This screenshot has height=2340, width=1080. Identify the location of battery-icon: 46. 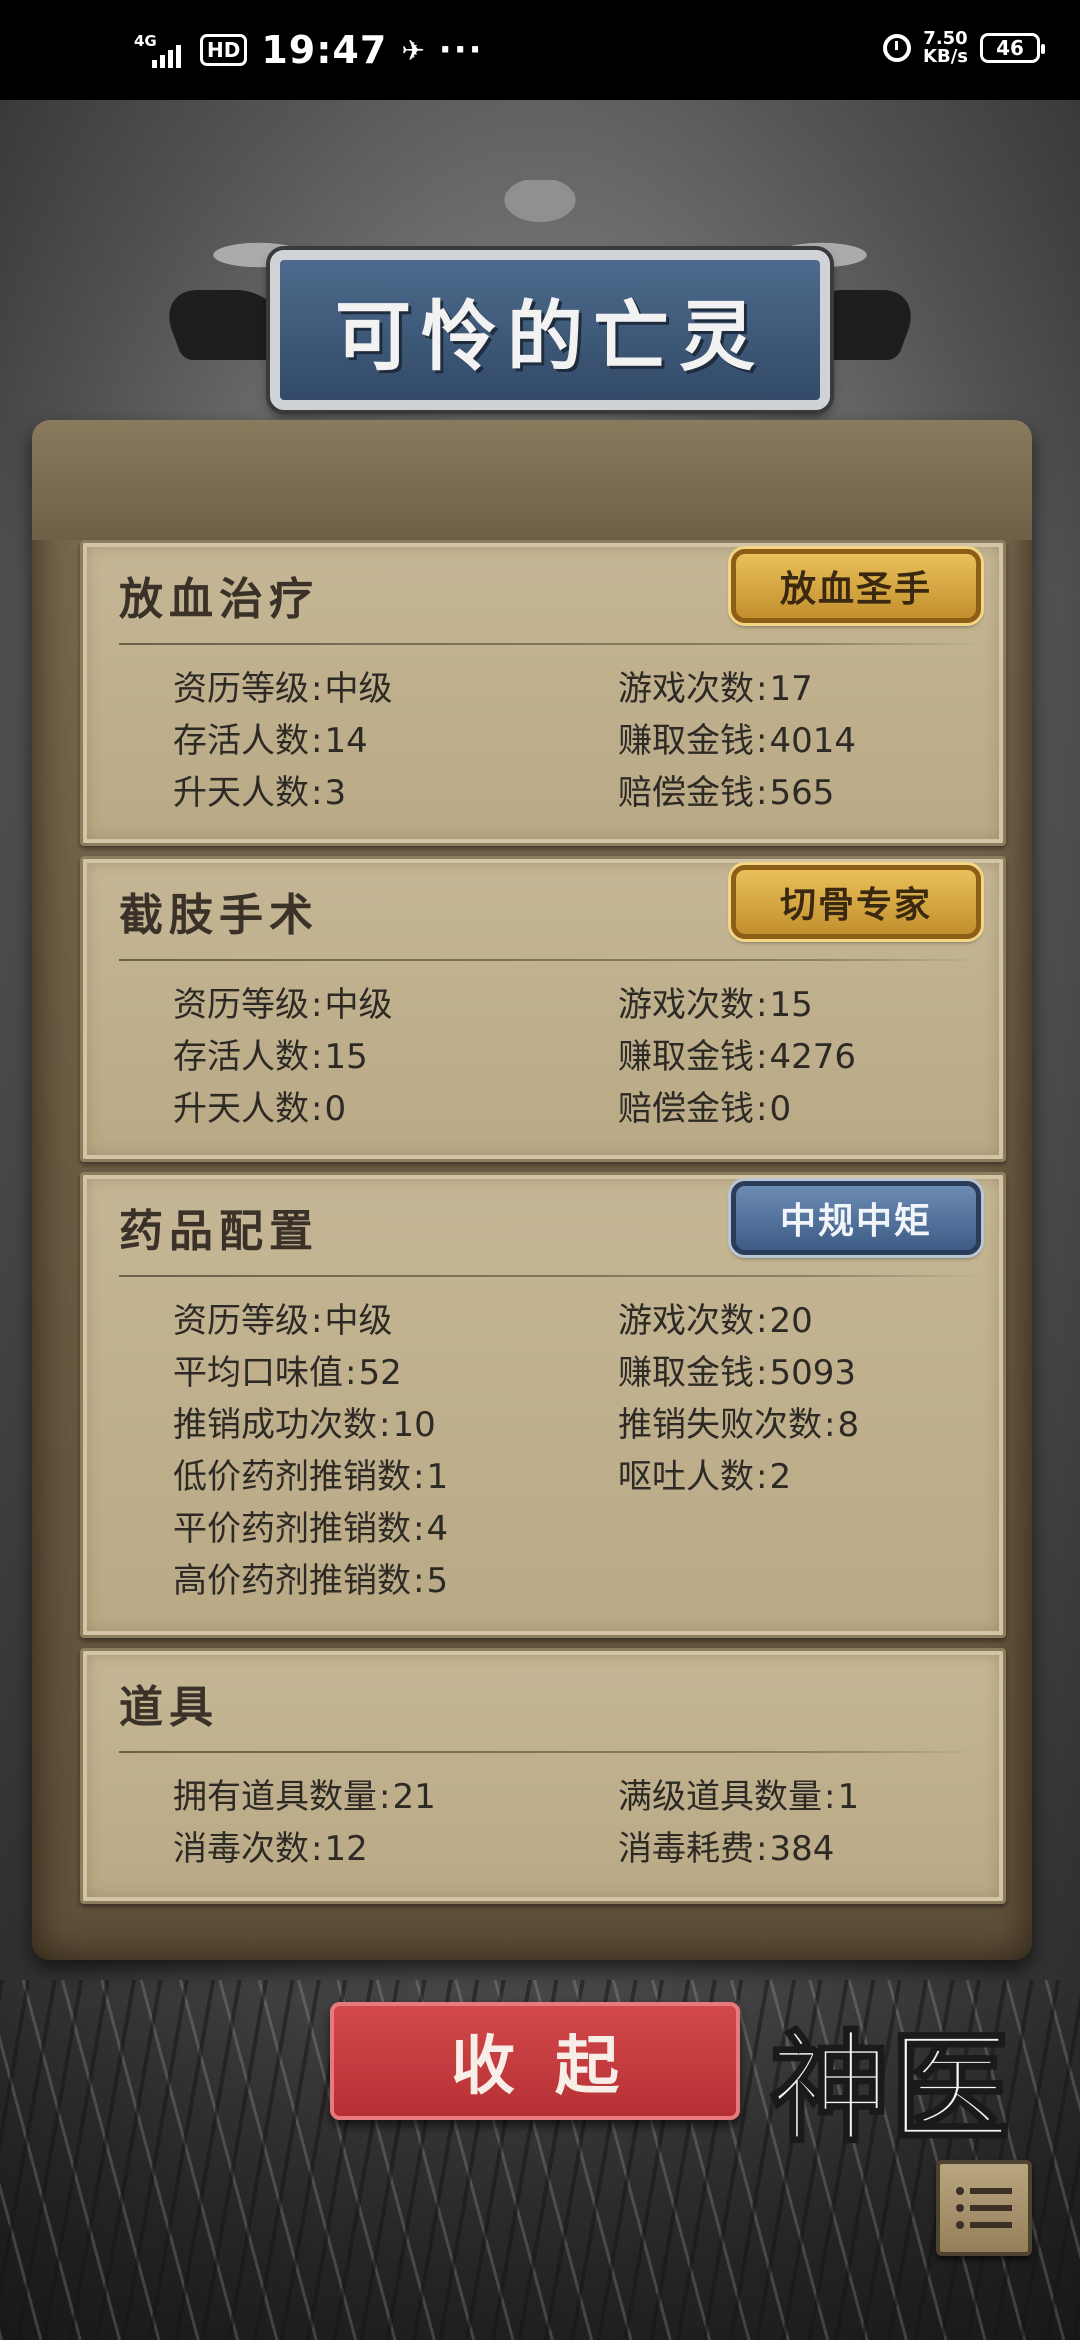
(1012, 48).